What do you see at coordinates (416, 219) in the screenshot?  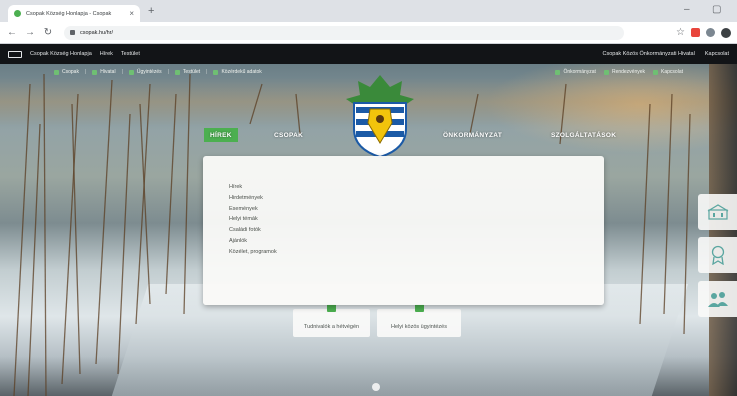 I see `dropdown-item-helyi-temak: Helyi témák` at bounding box center [416, 219].